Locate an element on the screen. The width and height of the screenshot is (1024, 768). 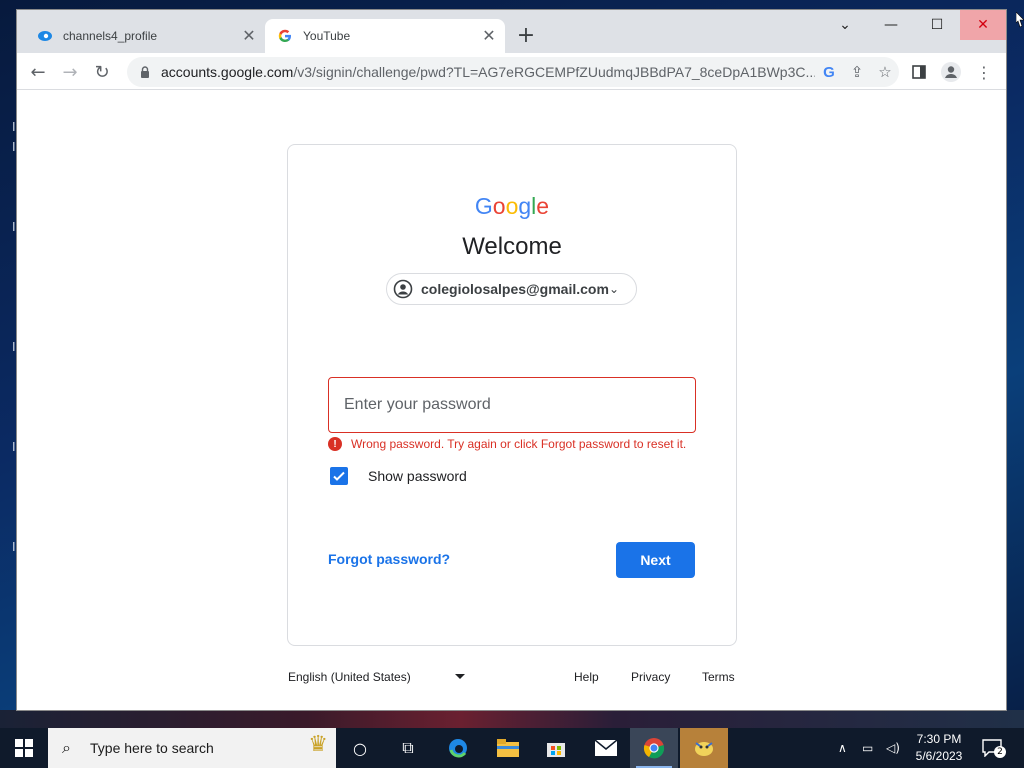
network-icon: ▭ is located at coordinates (867, 748).